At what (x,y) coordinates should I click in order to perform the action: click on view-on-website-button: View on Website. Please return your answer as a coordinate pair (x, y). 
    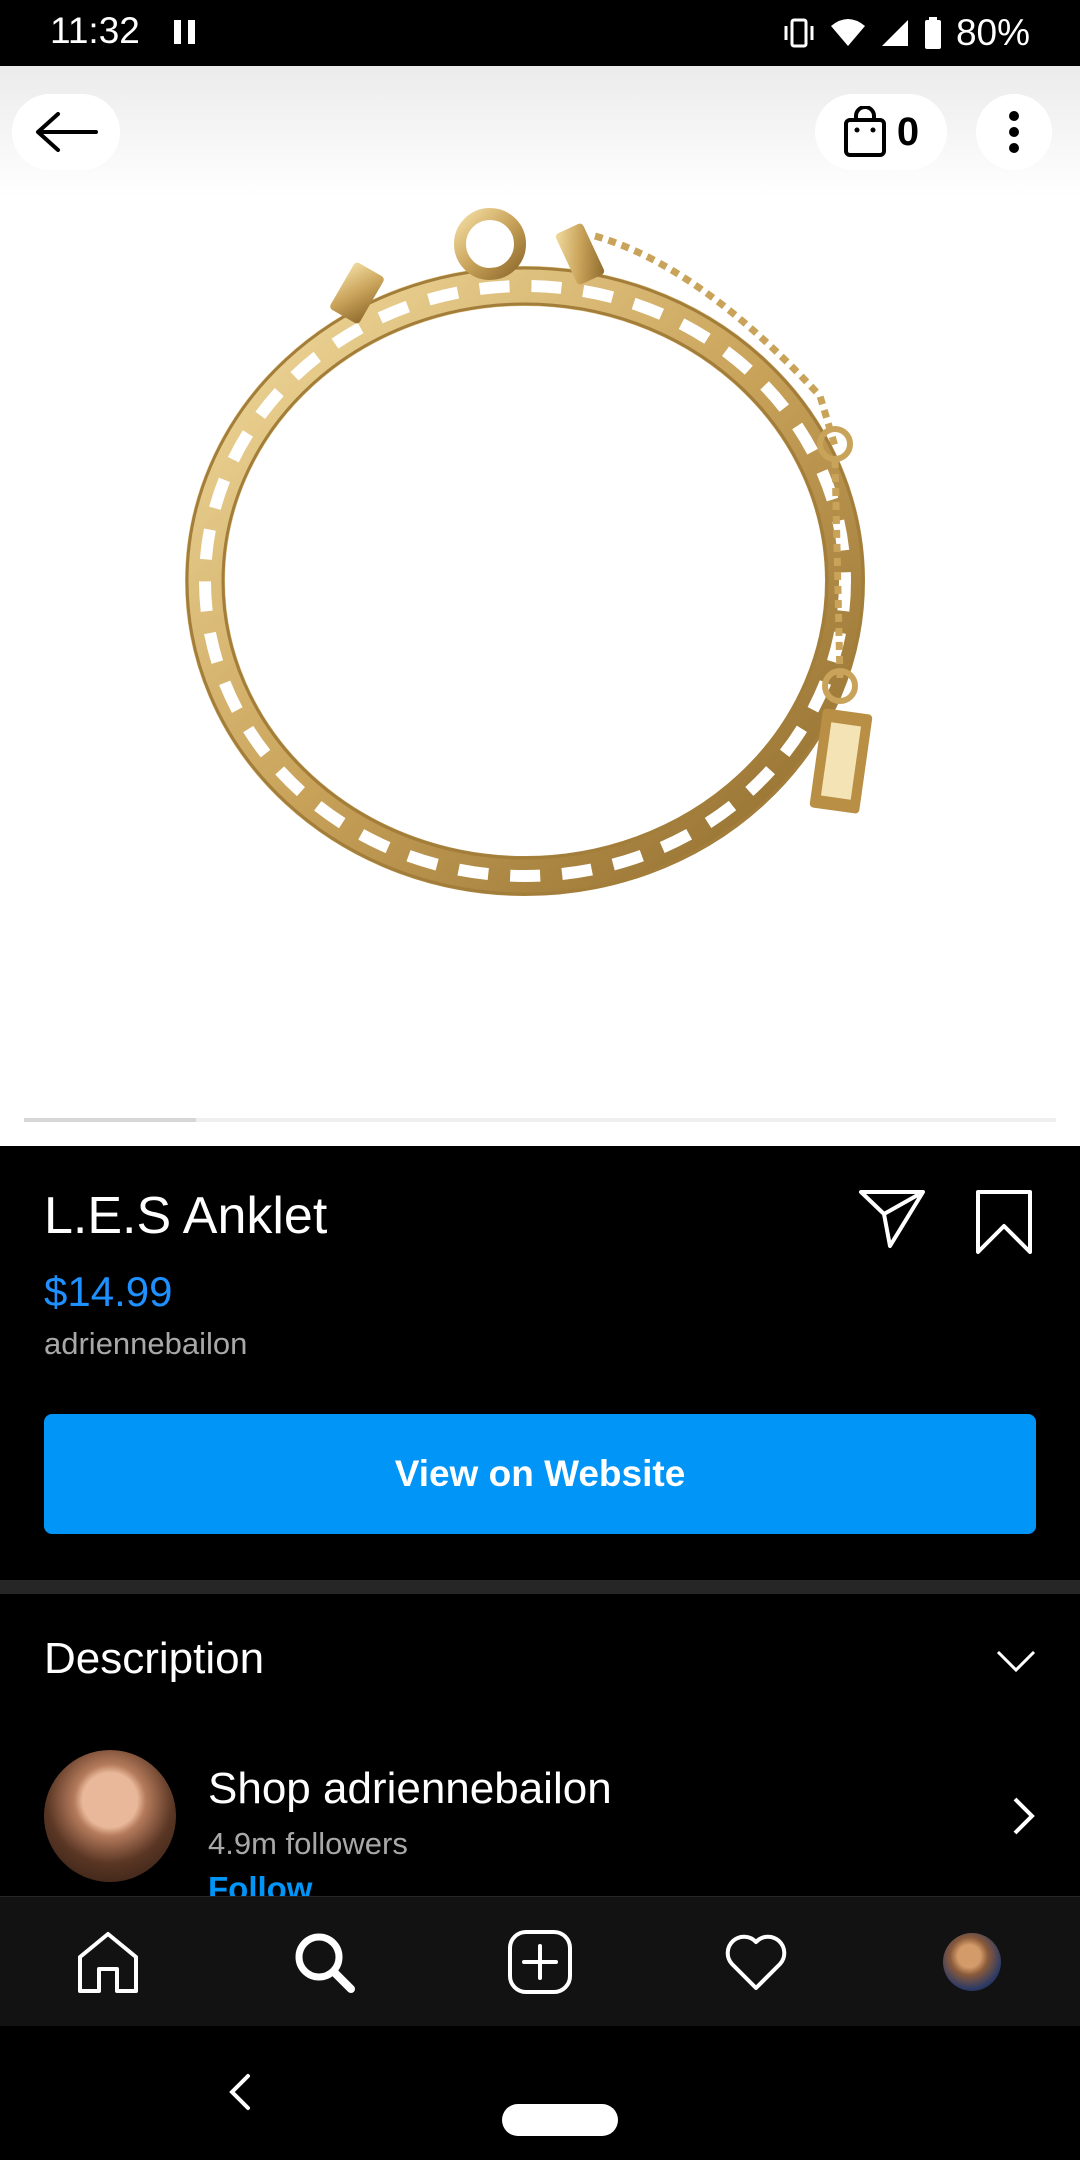
    Looking at the image, I should click on (540, 1474).